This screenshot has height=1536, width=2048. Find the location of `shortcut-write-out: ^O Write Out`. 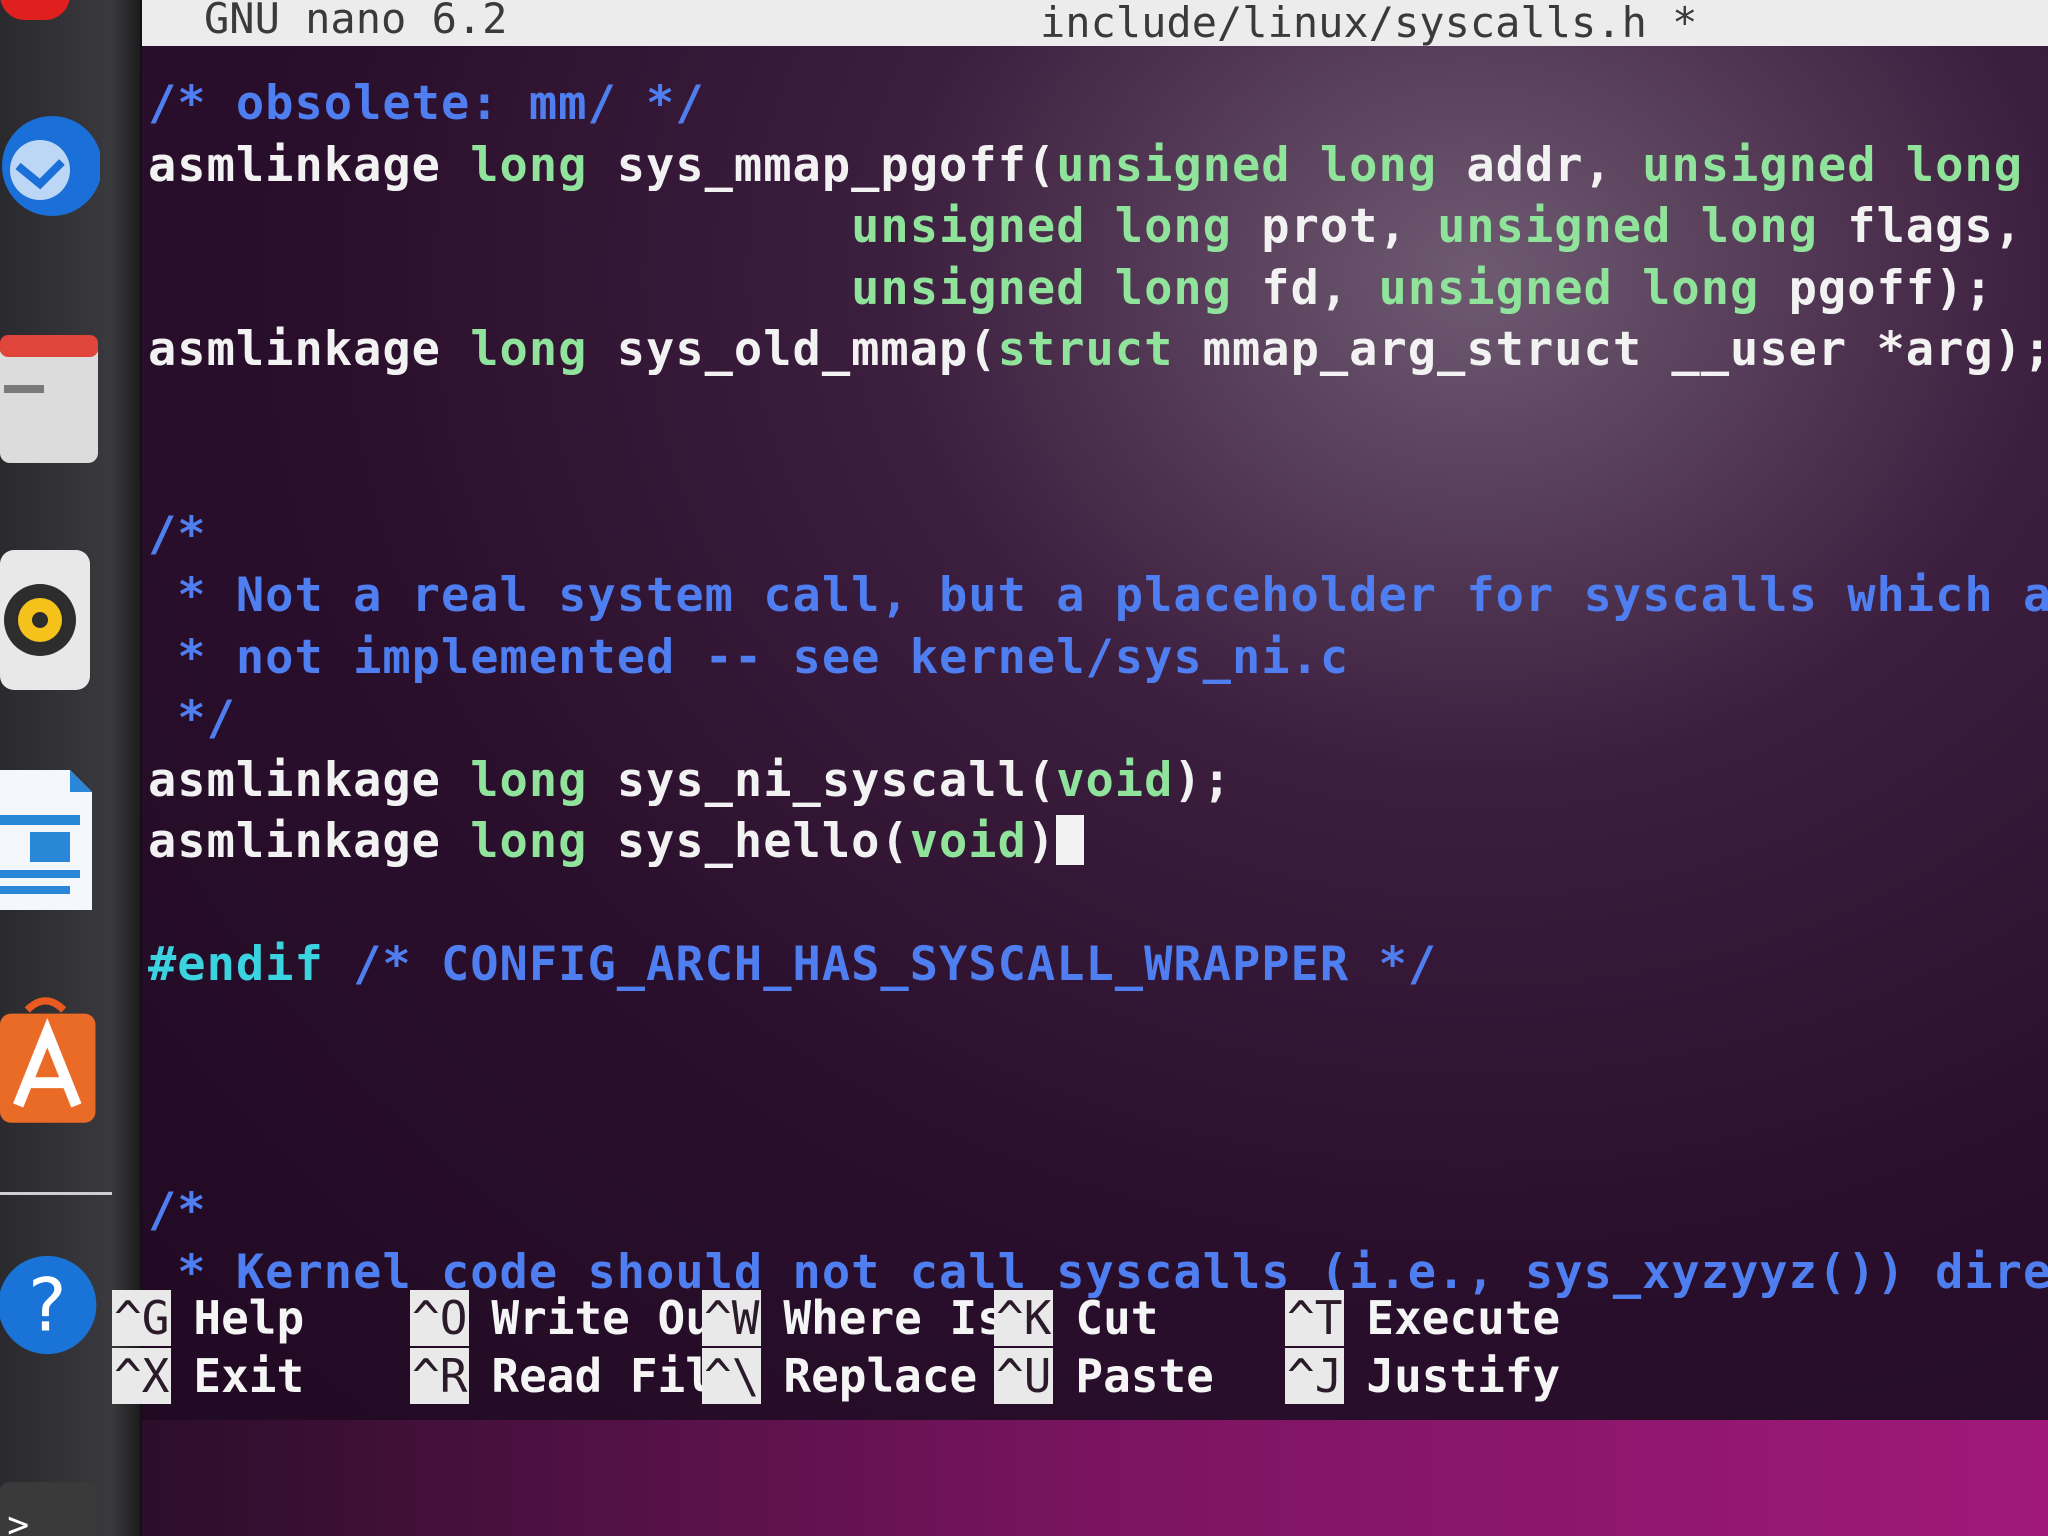

shortcut-write-out: ^O Write Out is located at coordinates (575, 1318).